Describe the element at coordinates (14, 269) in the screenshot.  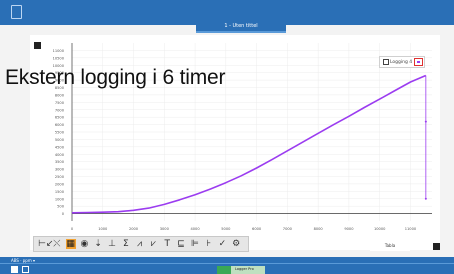
I see `start-icon` at that location.